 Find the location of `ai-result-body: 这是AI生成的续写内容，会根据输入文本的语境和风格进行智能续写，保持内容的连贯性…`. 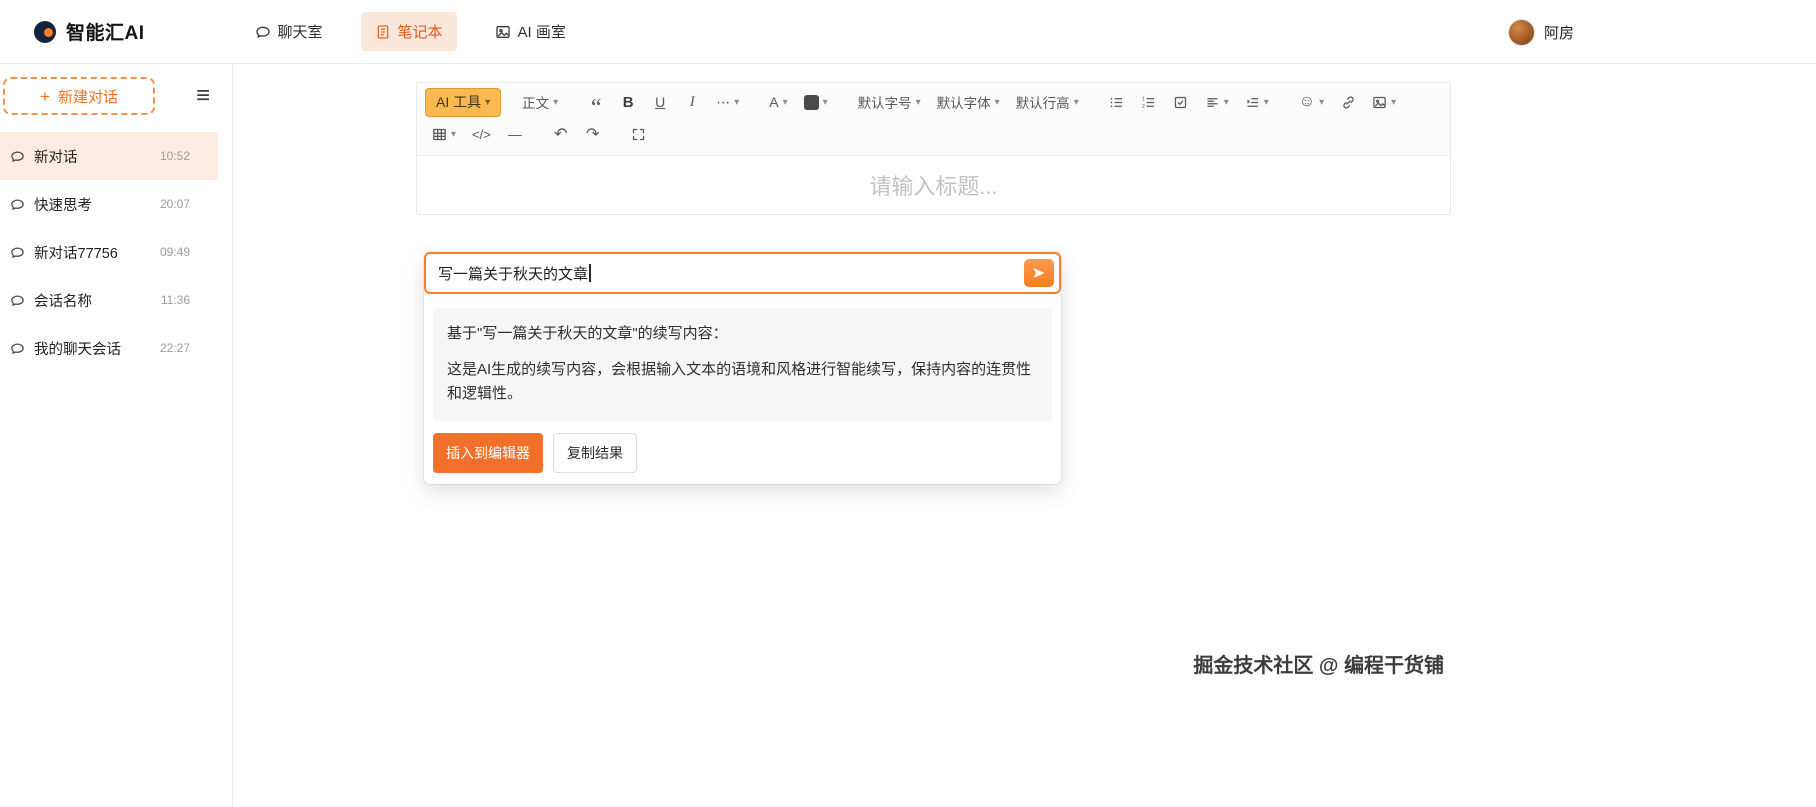

ai-result-body: 这是AI生成的续写内容，会根据输入文本的语境和风格进行智能续写，保持内容的连贯性… is located at coordinates (739, 381).